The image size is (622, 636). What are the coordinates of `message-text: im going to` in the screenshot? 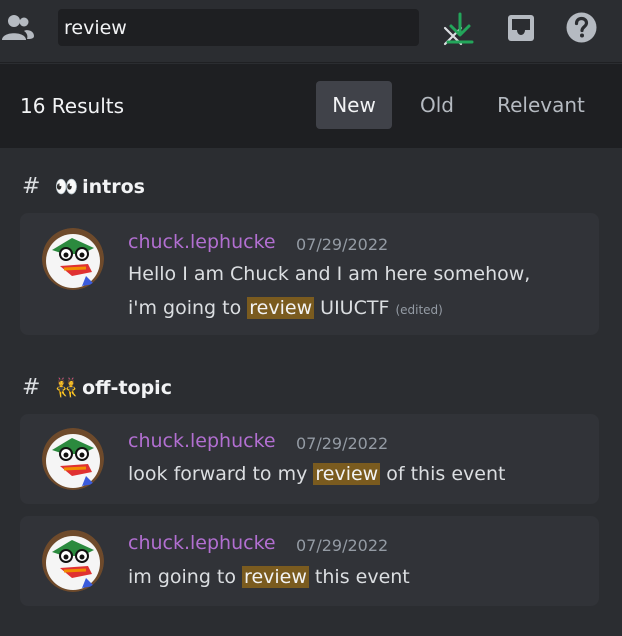 It's located at (185, 577).